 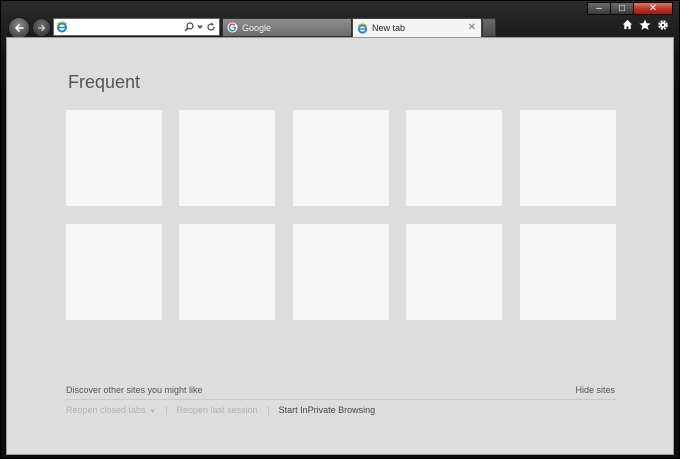 I want to click on forward-button, so click(x=41, y=27).